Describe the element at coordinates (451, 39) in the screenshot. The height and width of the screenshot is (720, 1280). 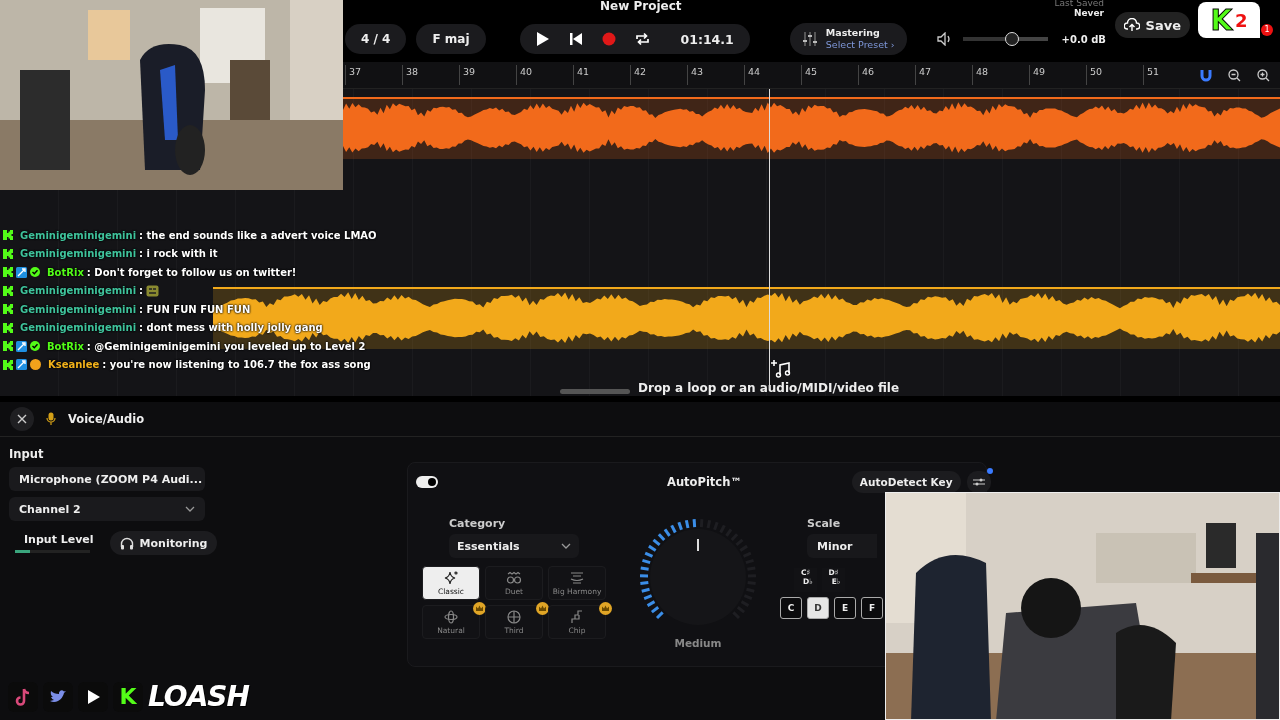
I see `key-button: F maj` at that location.